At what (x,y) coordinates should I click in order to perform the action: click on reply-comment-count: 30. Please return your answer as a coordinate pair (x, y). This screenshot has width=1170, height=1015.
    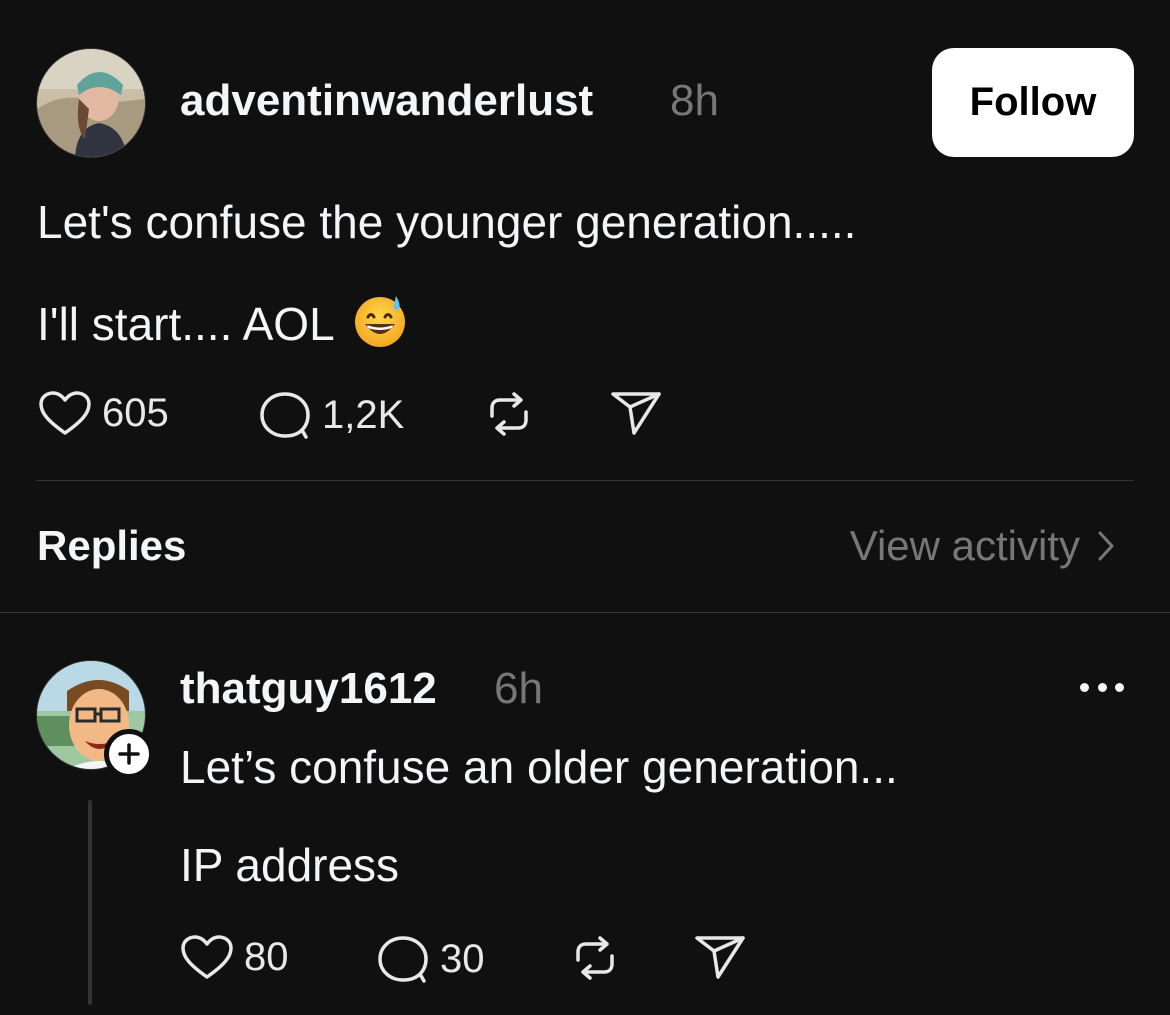
    Looking at the image, I should click on (462, 958).